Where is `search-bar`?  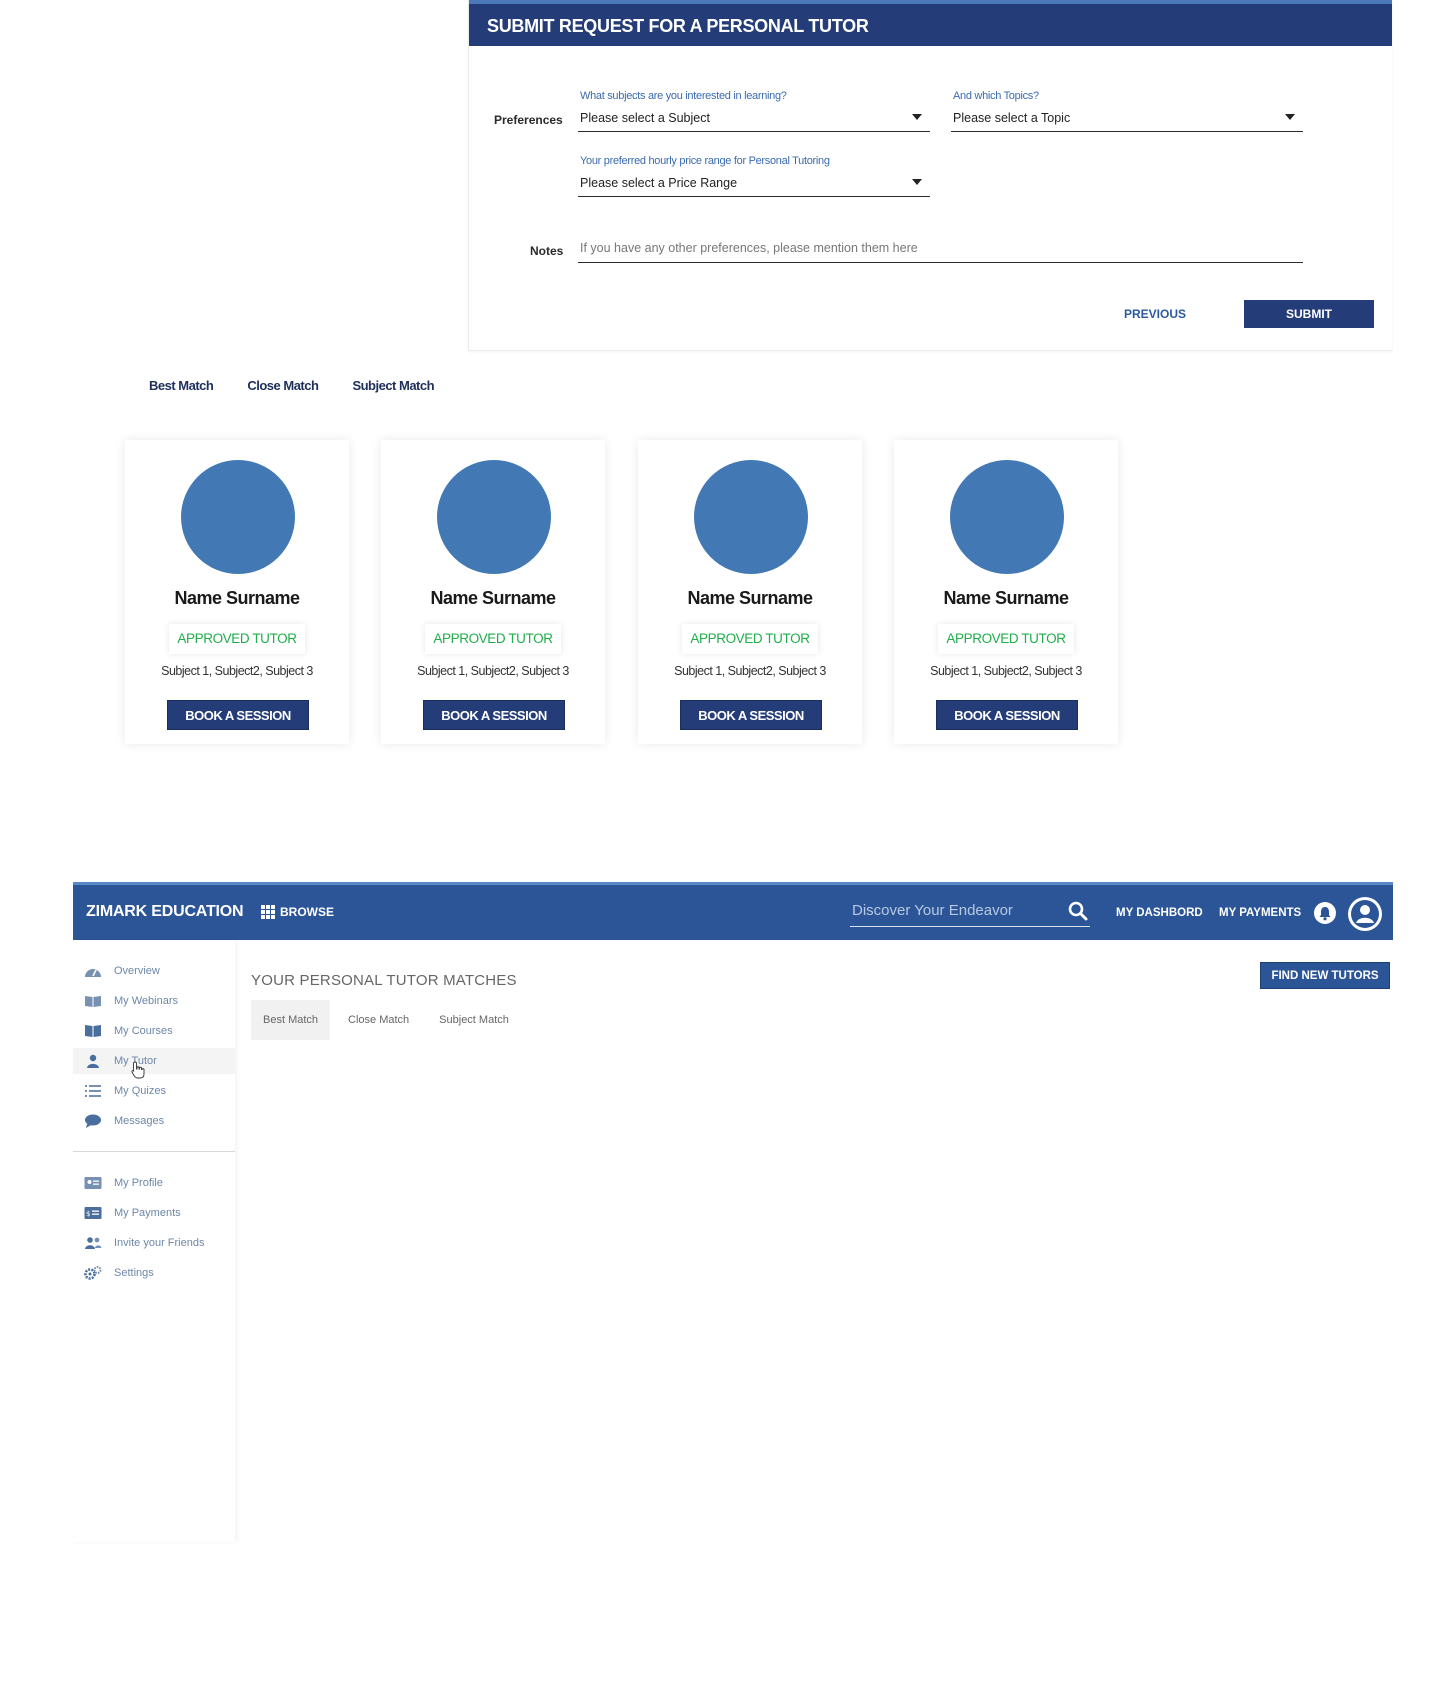
search-bar is located at coordinates (970, 912).